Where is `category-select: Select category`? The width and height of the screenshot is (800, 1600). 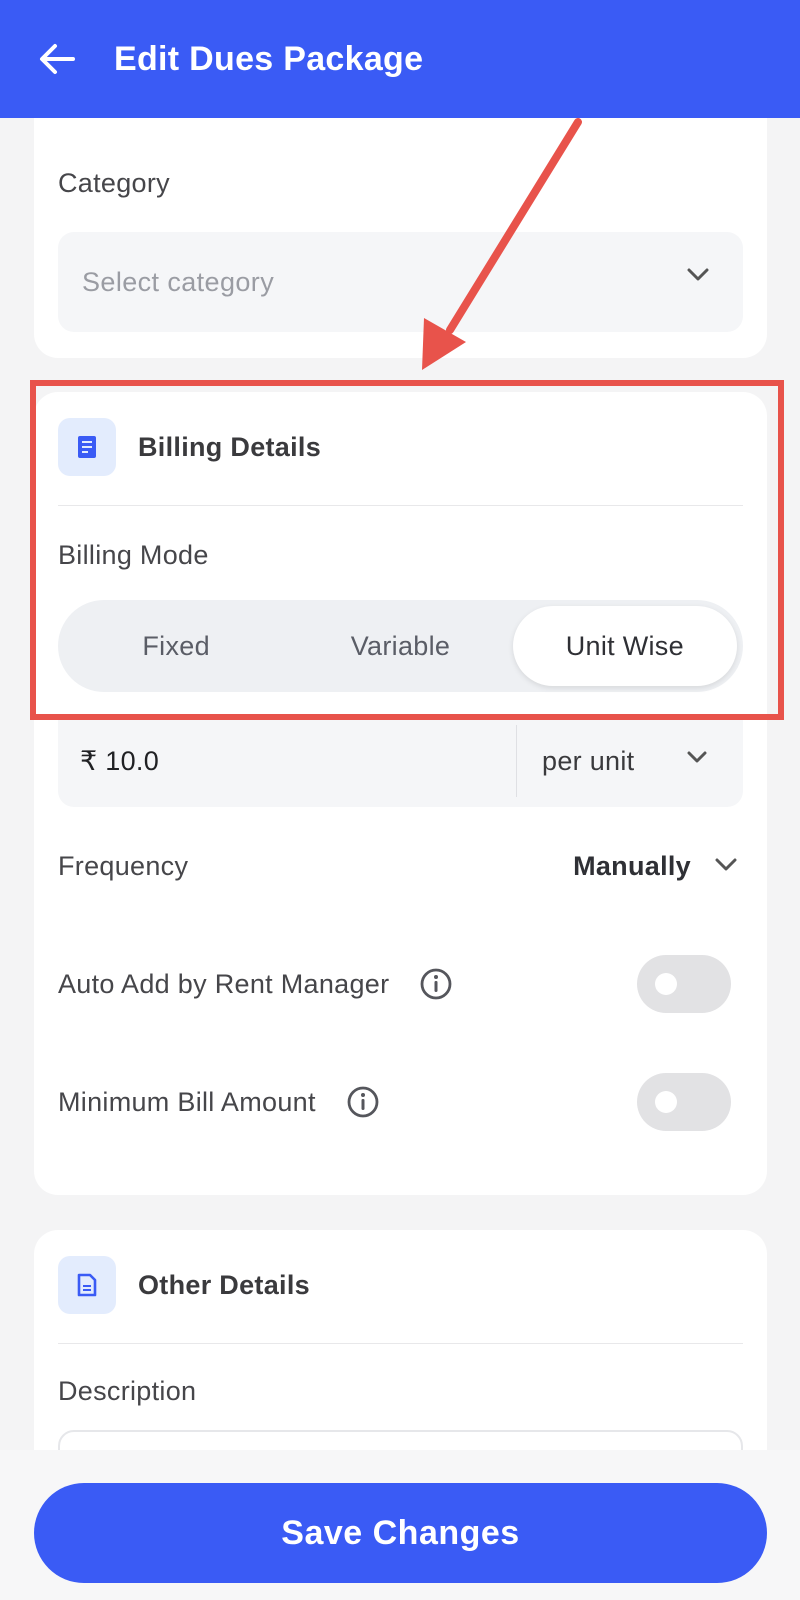
category-select: Select category is located at coordinates (400, 282).